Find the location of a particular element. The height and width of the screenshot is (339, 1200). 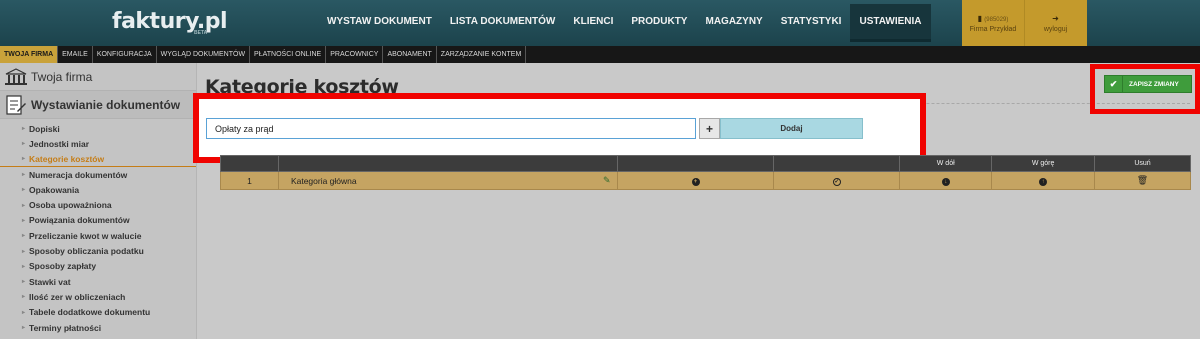

sidebar-item-sposoby-zaplaty: ▸ Sposoby zapłaty is located at coordinates (98, 266).